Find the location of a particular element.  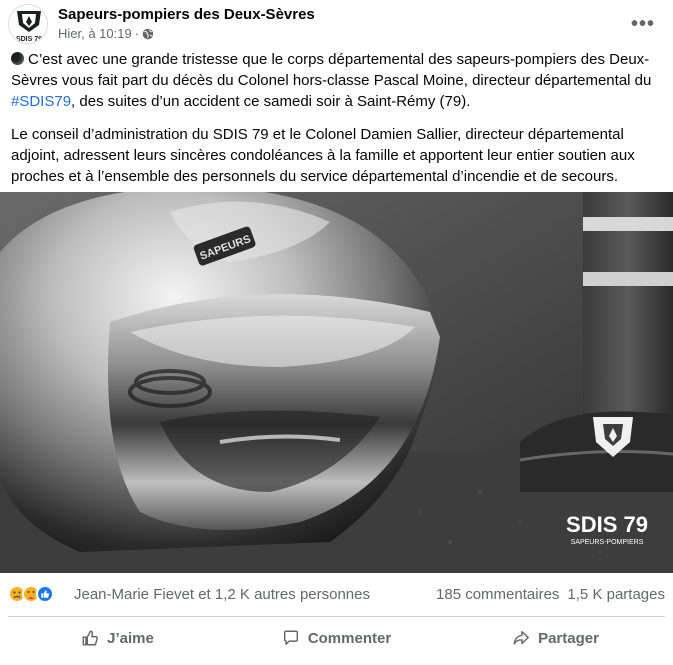

post-meta: Hier, à 10:19 · is located at coordinates (106, 33).